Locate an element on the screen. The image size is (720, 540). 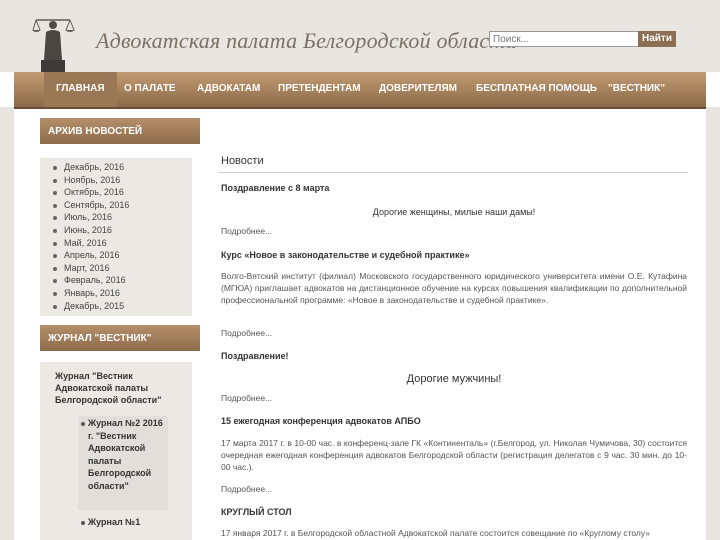
news-title-link: Поздравление! is located at coordinates (255, 356).